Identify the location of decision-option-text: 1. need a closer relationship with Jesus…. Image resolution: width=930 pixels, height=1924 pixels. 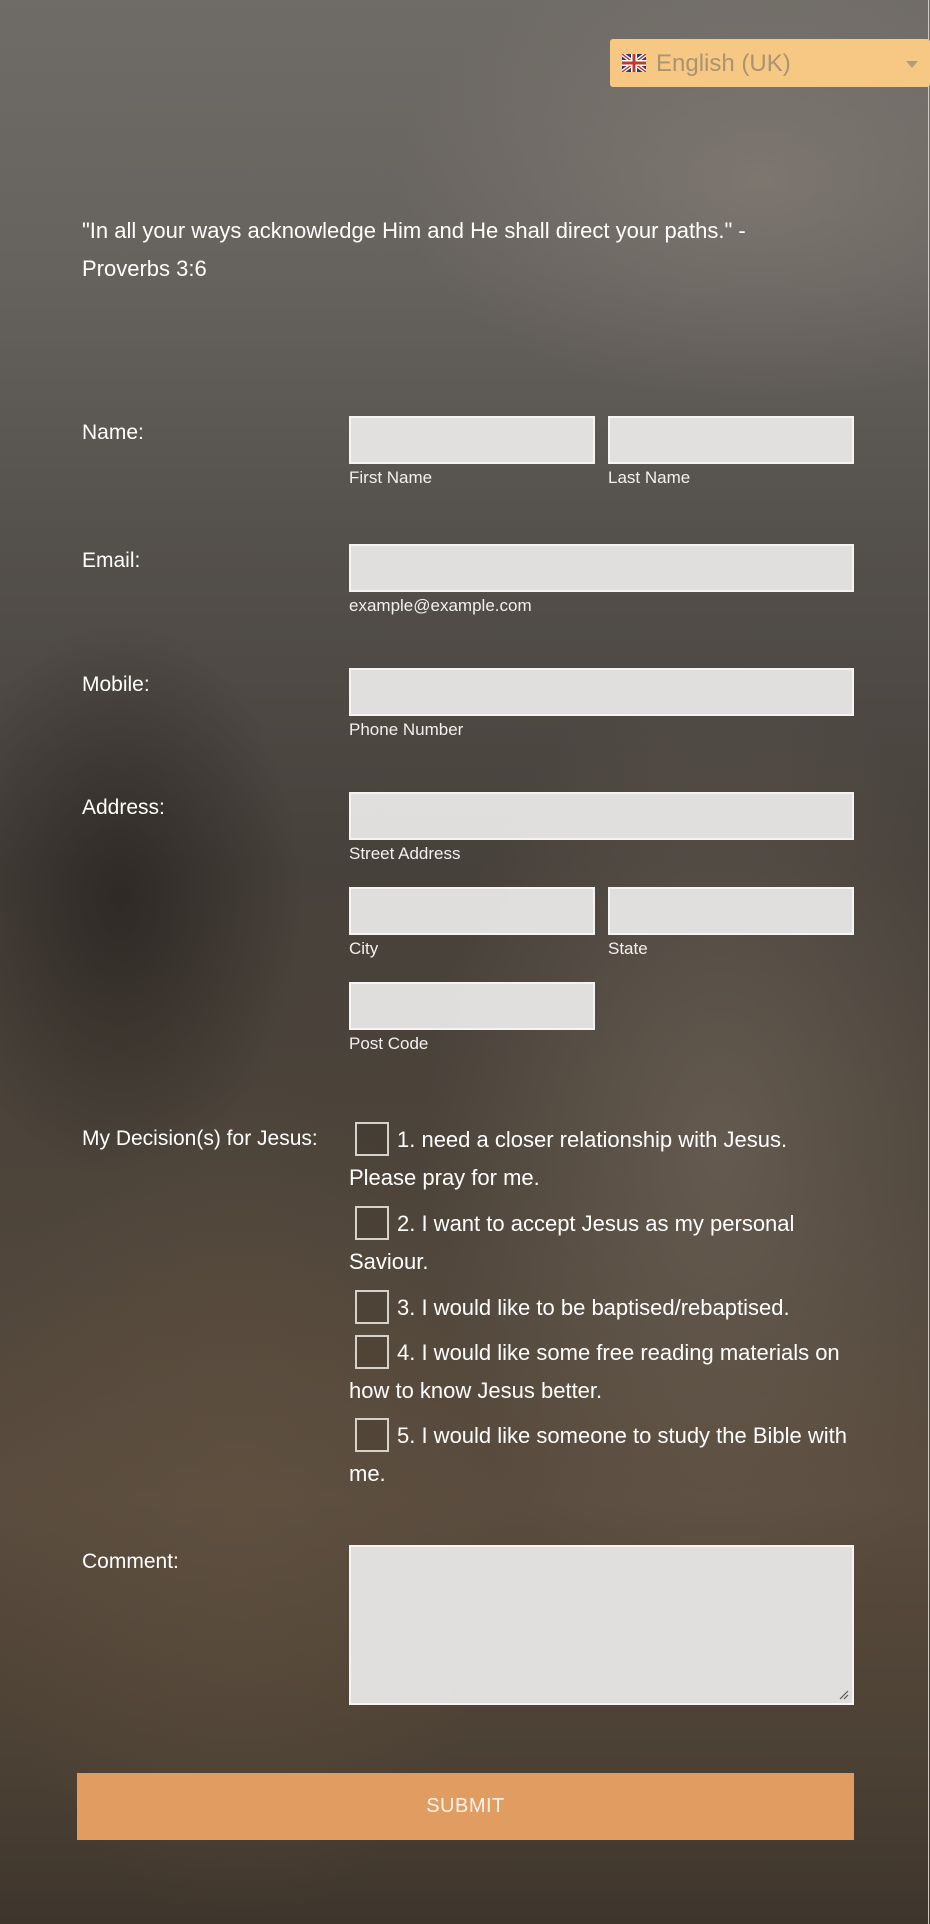
(568, 1158).